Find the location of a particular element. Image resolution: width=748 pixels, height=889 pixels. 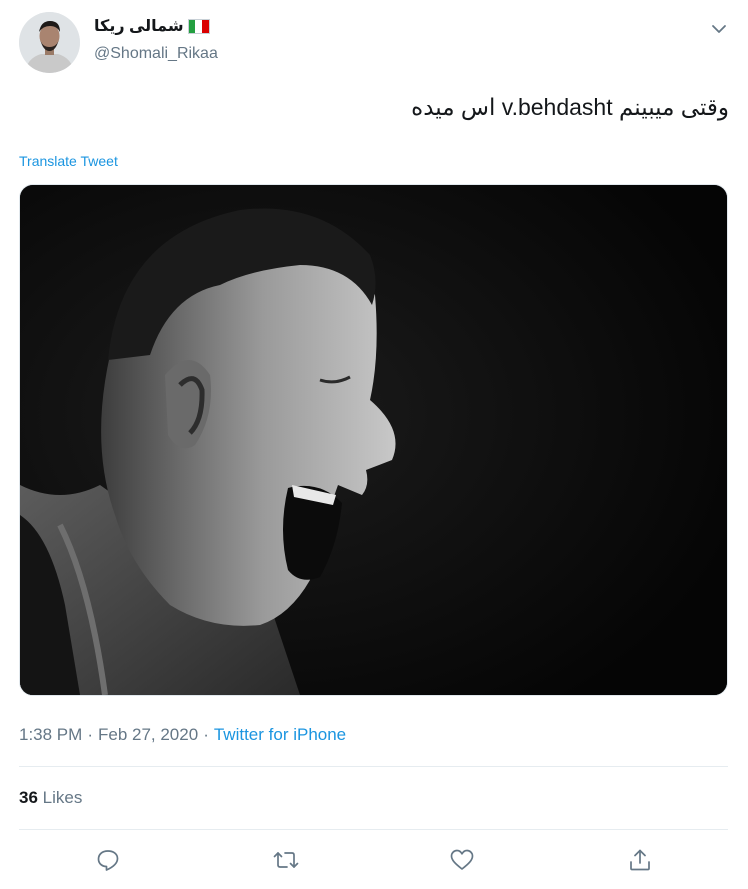

tweet-time: 1:38 PM is located at coordinates (50, 734).